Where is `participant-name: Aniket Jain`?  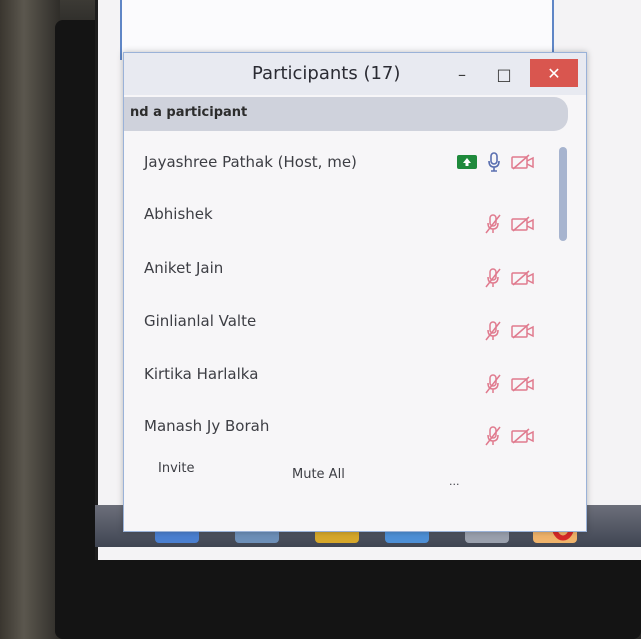 participant-name: Aniket Jain is located at coordinates (184, 268).